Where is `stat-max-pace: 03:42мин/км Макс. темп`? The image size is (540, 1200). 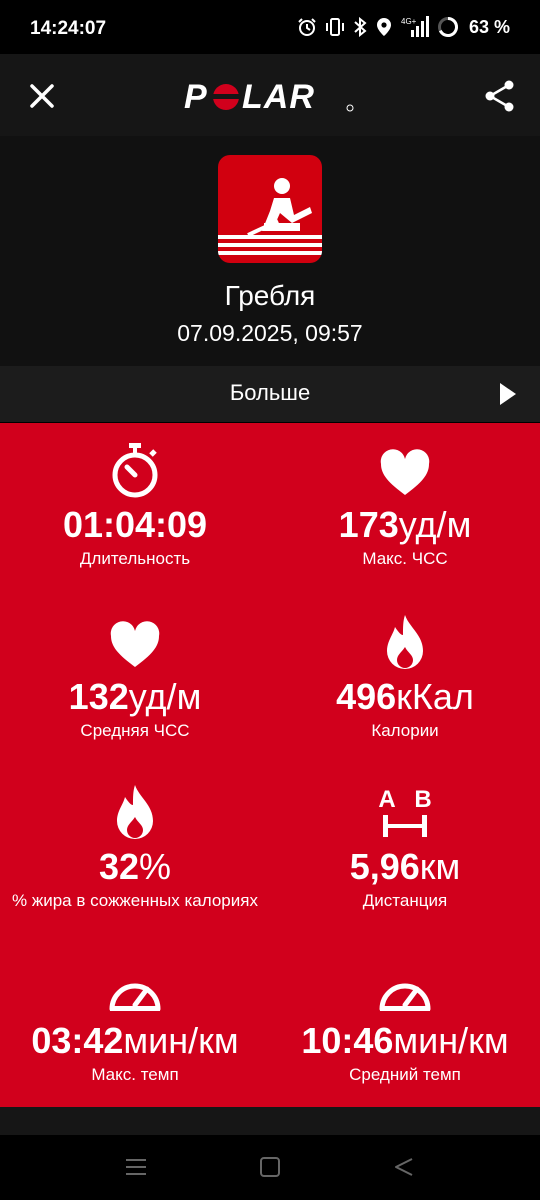
stat-max-pace: 03:42мин/км Макс. темп is located at coordinates (135, 1027).